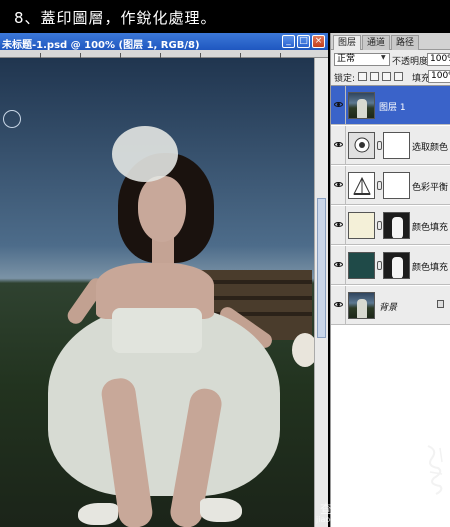 This screenshot has height=527, width=450. I want to click on lock-position-icon, so click(386, 76).